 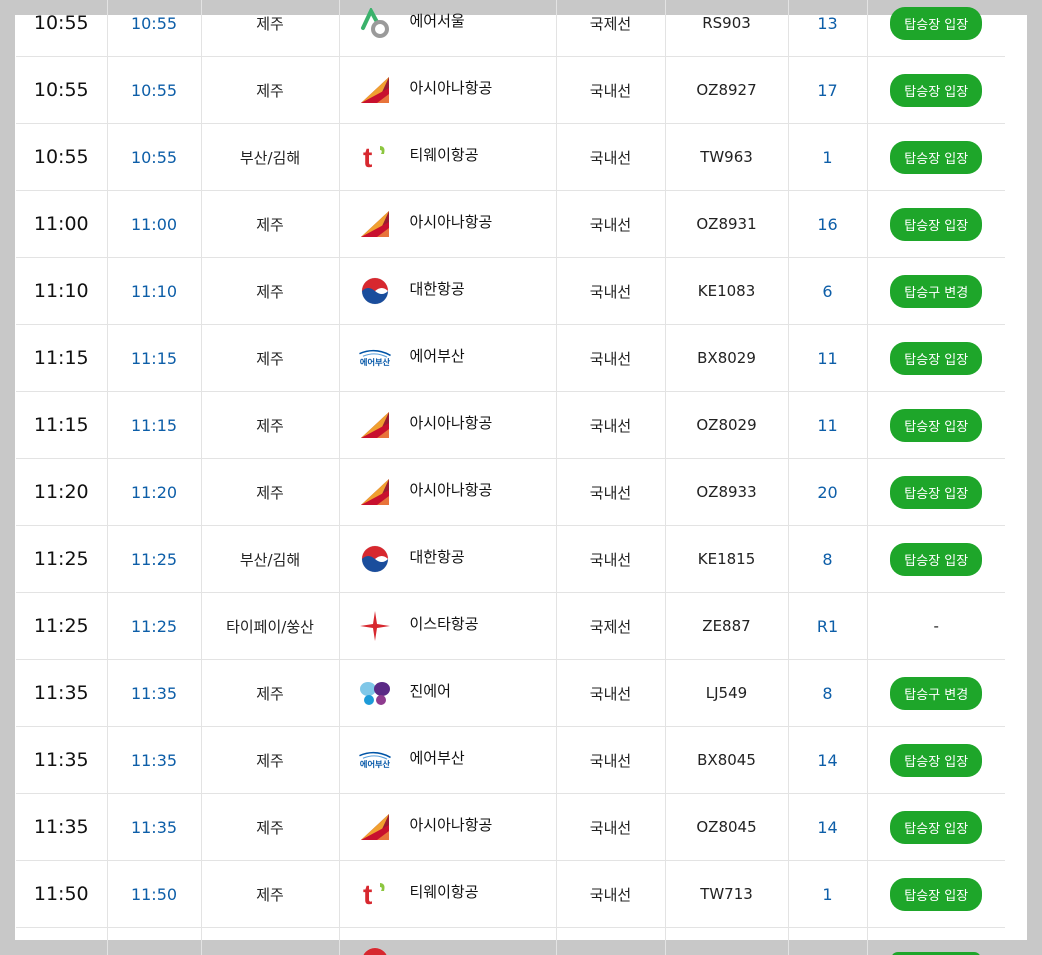 I want to click on svg-text: t, so click(x=367, y=157).